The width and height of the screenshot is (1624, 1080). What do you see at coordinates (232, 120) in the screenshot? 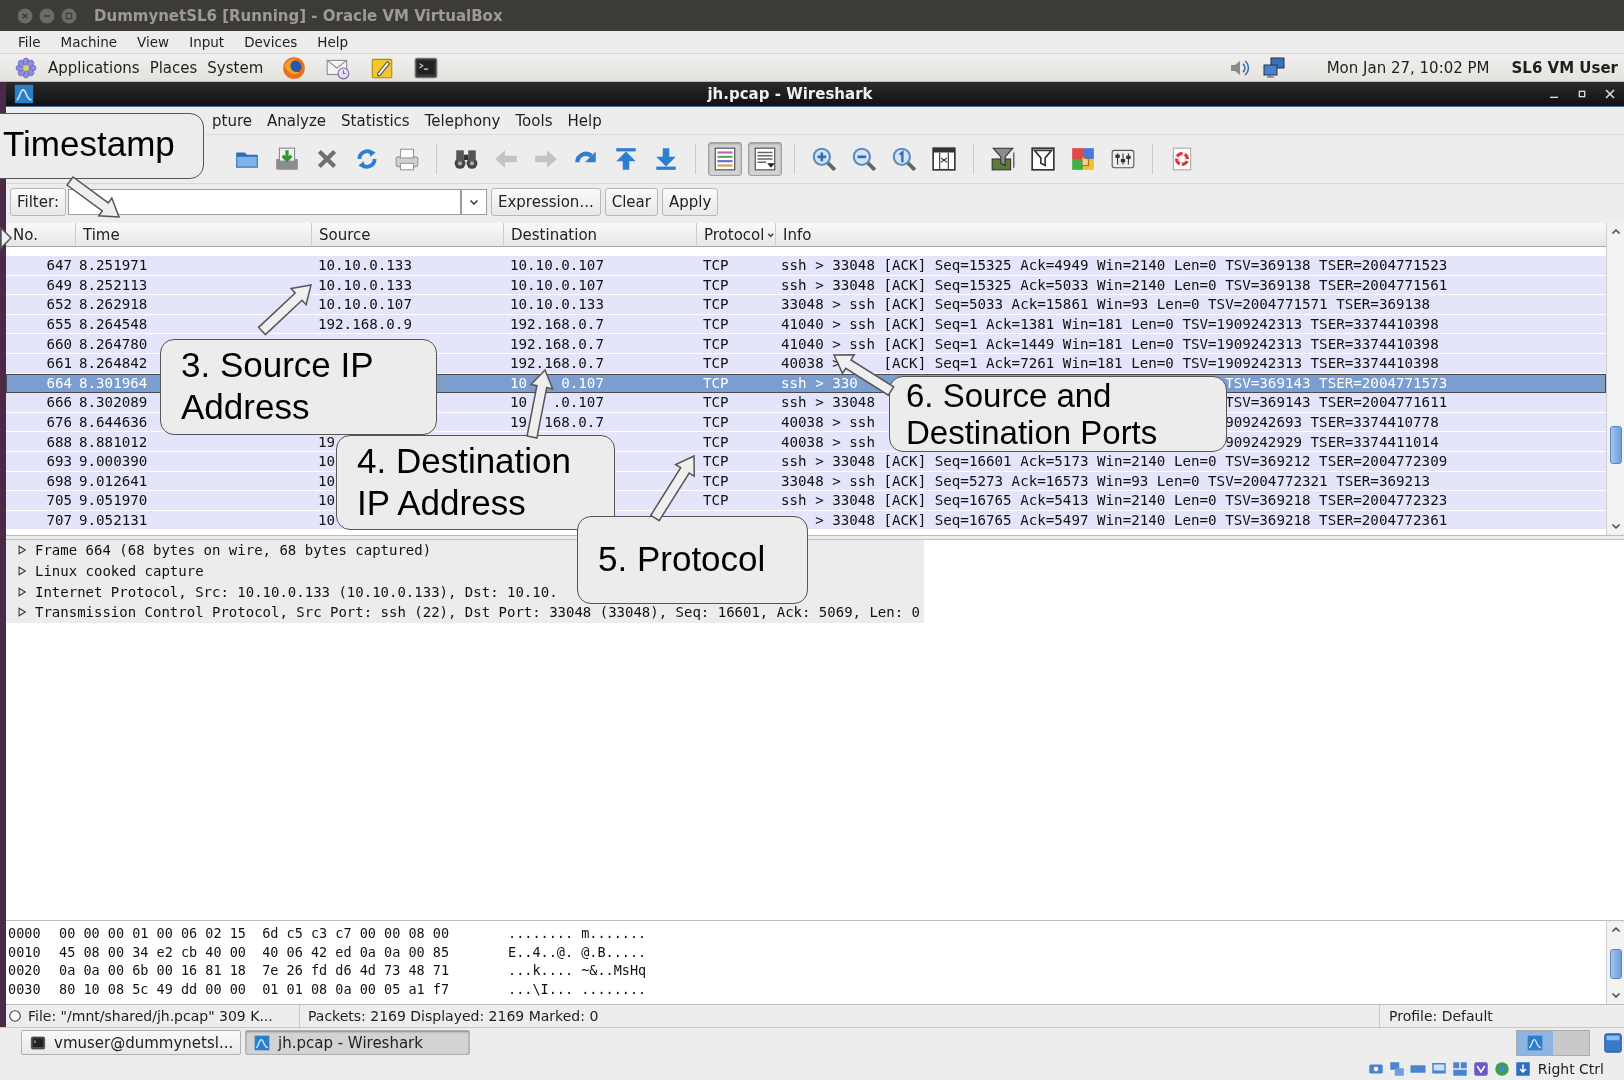
I see `menu-item: pture` at bounding box center [232, 120].